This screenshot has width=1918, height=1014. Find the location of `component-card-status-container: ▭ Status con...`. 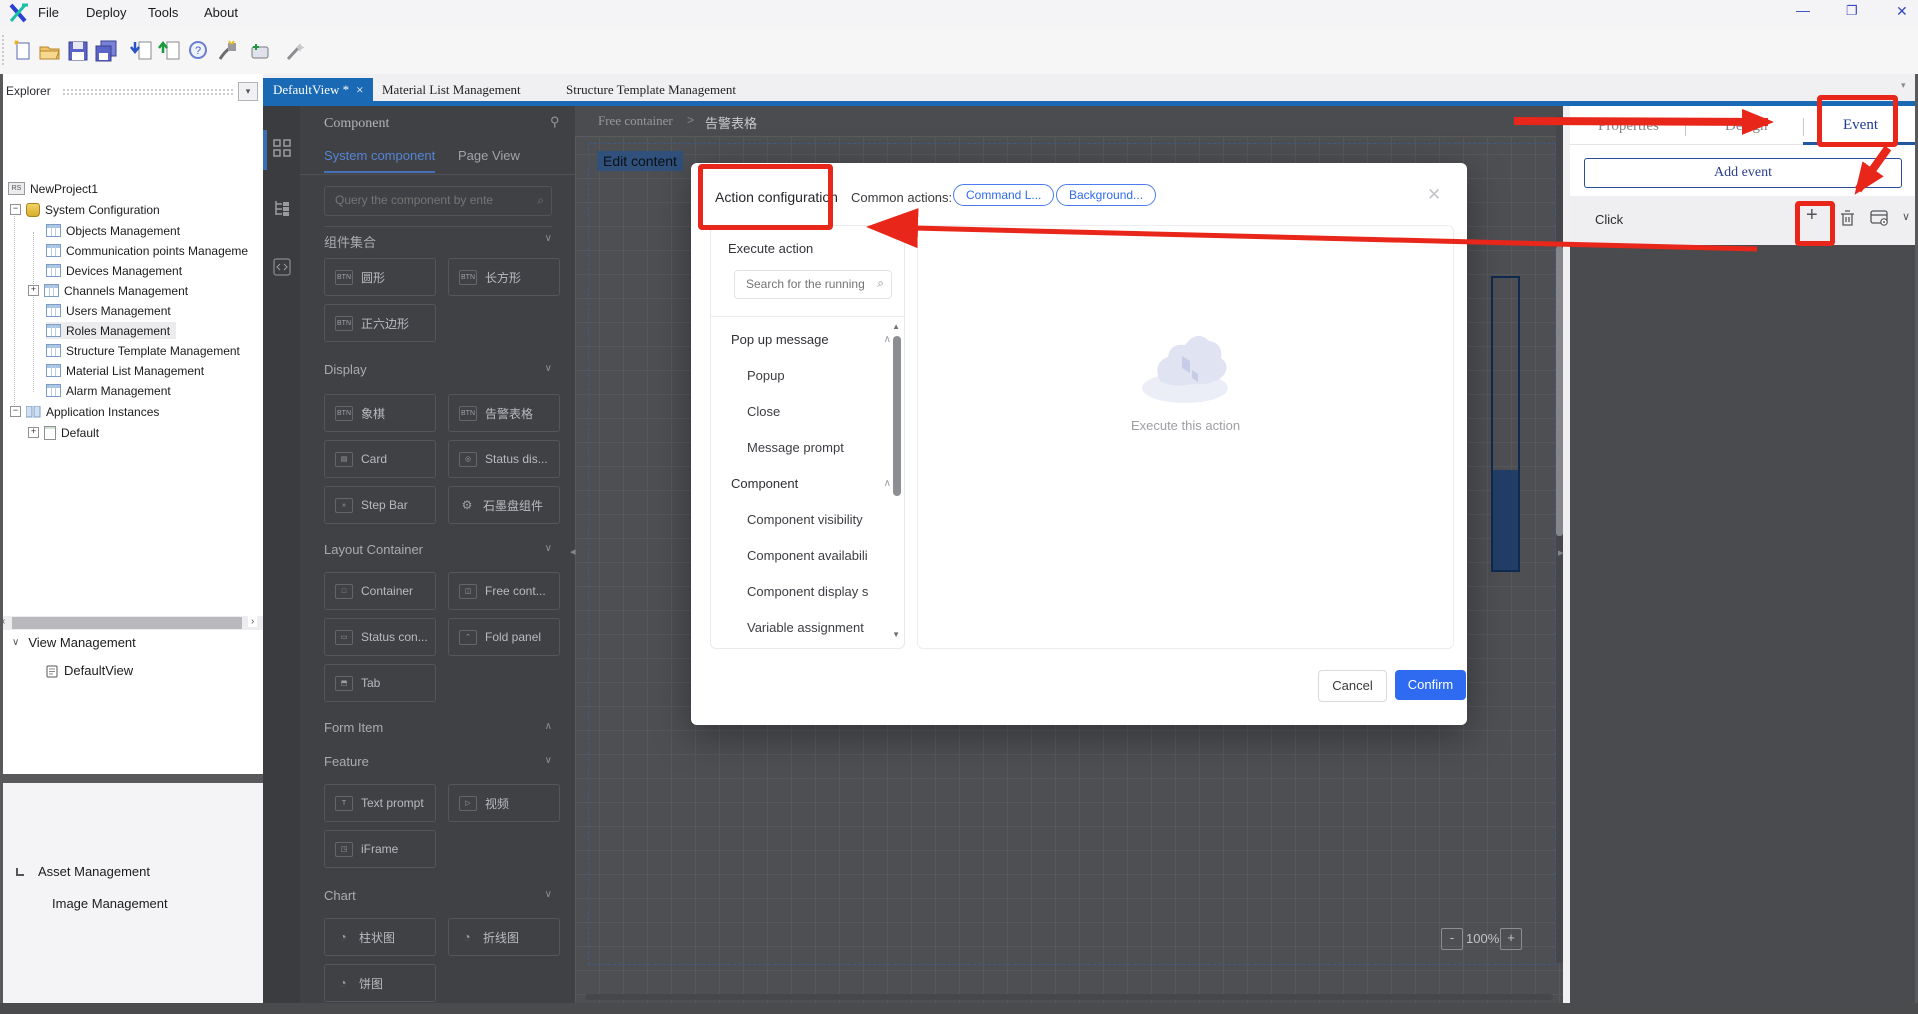

component-card-status-container: ▭ Status con... is located at coordinates (380, 637).